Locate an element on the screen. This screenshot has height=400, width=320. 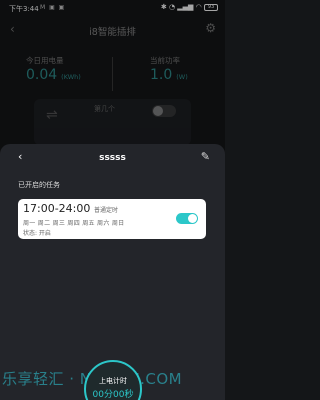
task-toggle is located at coordinates (187, 218).